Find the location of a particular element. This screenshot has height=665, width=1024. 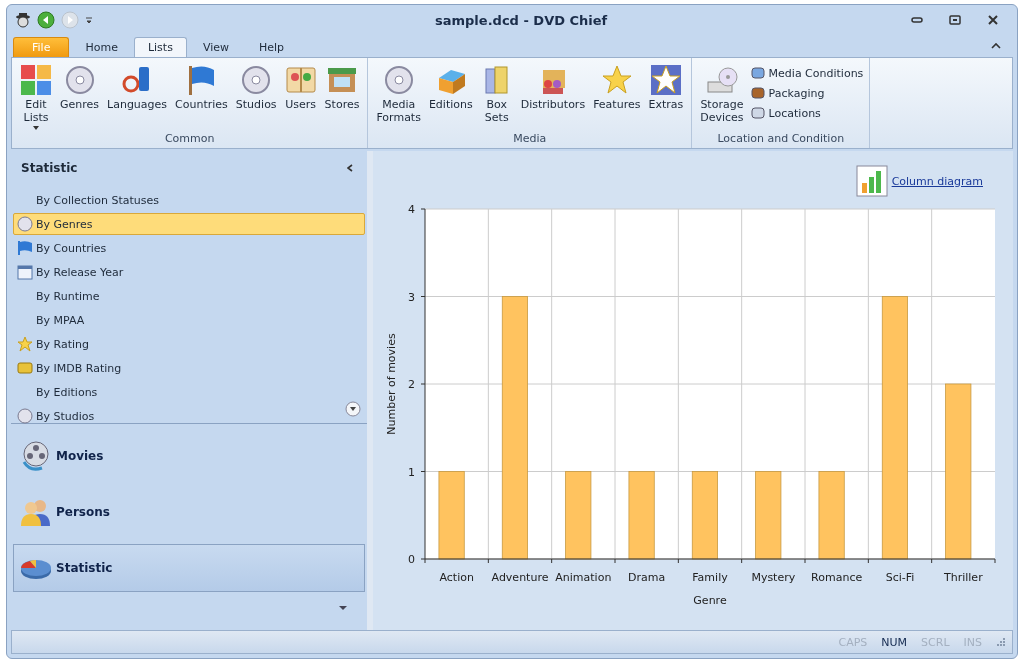

ribbon-button: Distributors is located at coordinates (553, 87).